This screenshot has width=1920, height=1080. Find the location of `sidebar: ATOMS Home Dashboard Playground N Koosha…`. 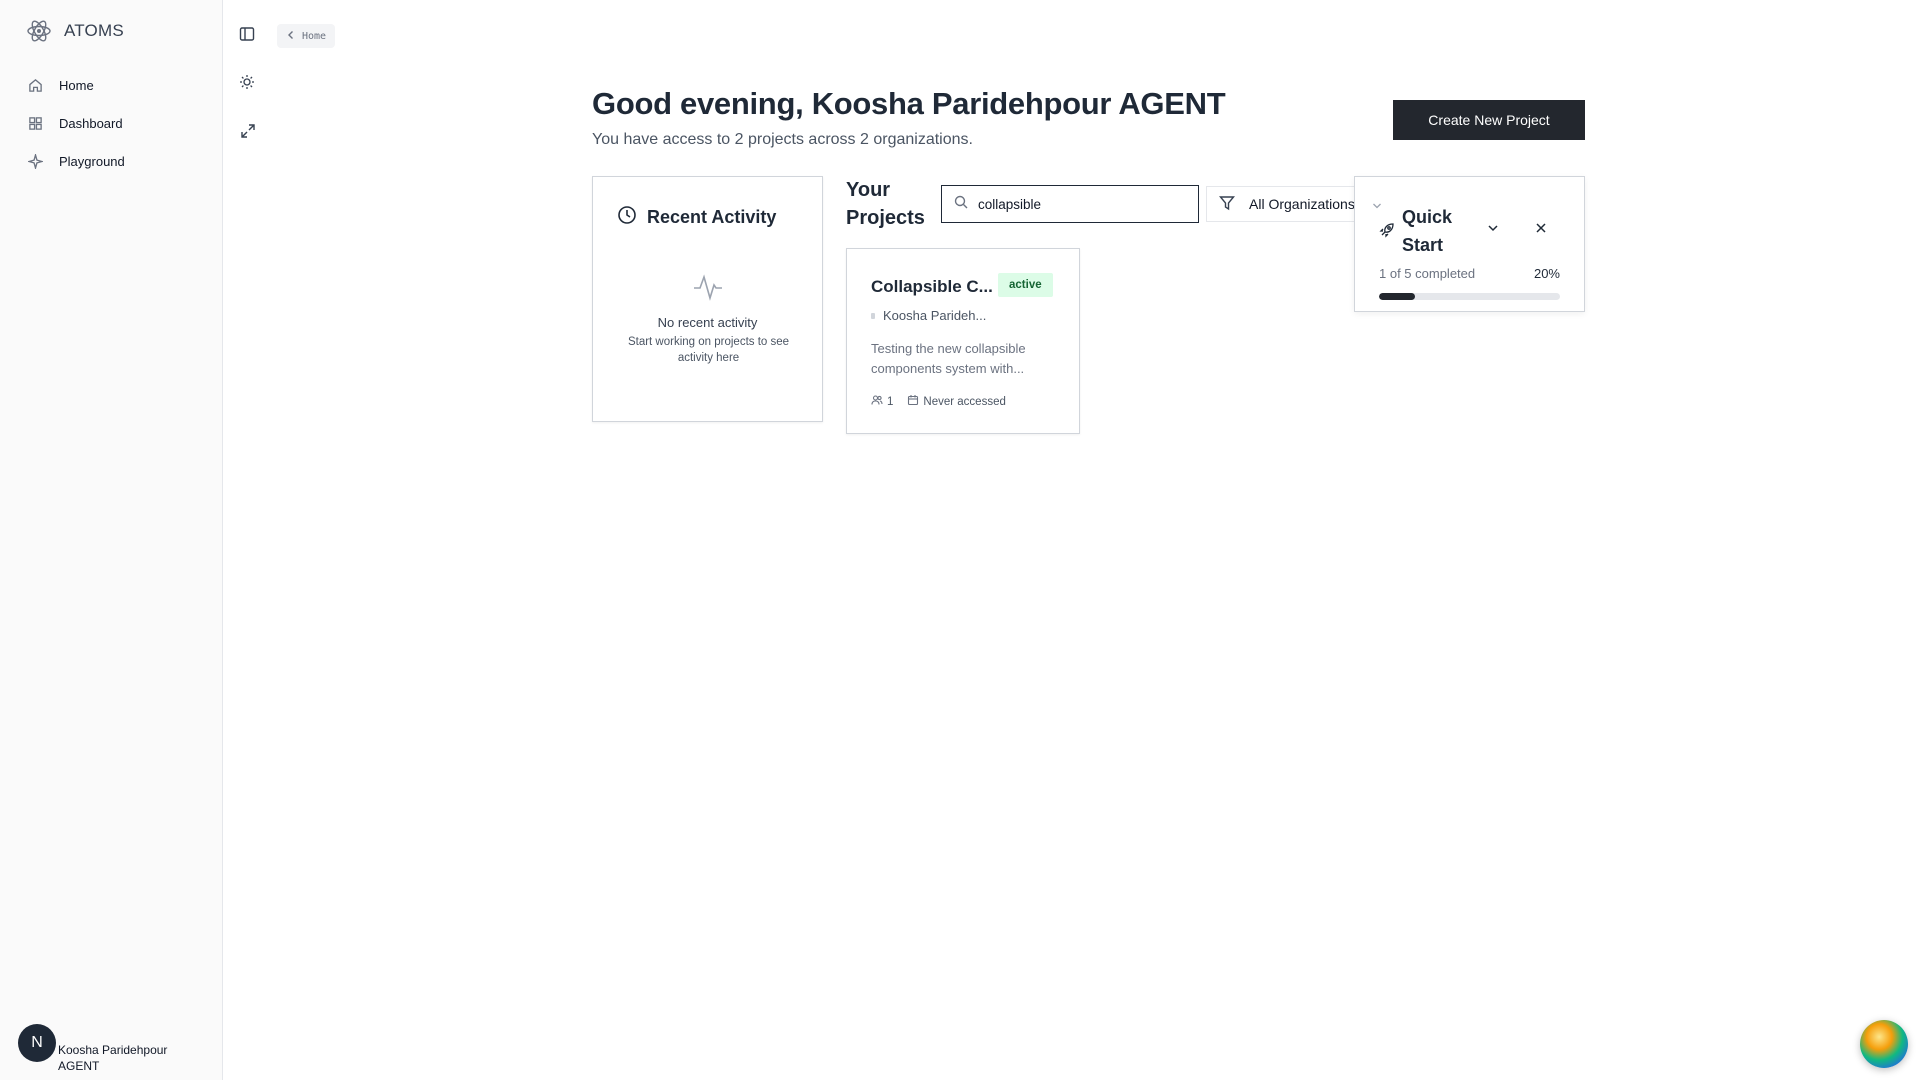

sidebar: ATOMS Home Dashboard Playground N Koosha… is located at coordinates (111, 540).